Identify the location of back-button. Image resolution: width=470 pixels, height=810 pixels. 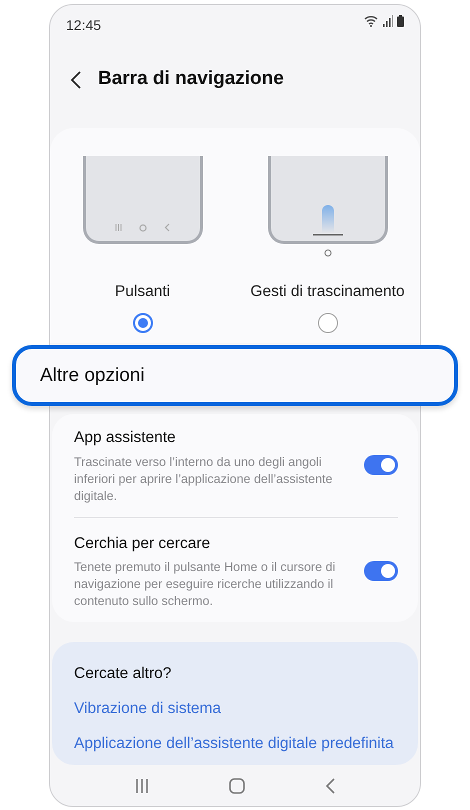
(76, 80).